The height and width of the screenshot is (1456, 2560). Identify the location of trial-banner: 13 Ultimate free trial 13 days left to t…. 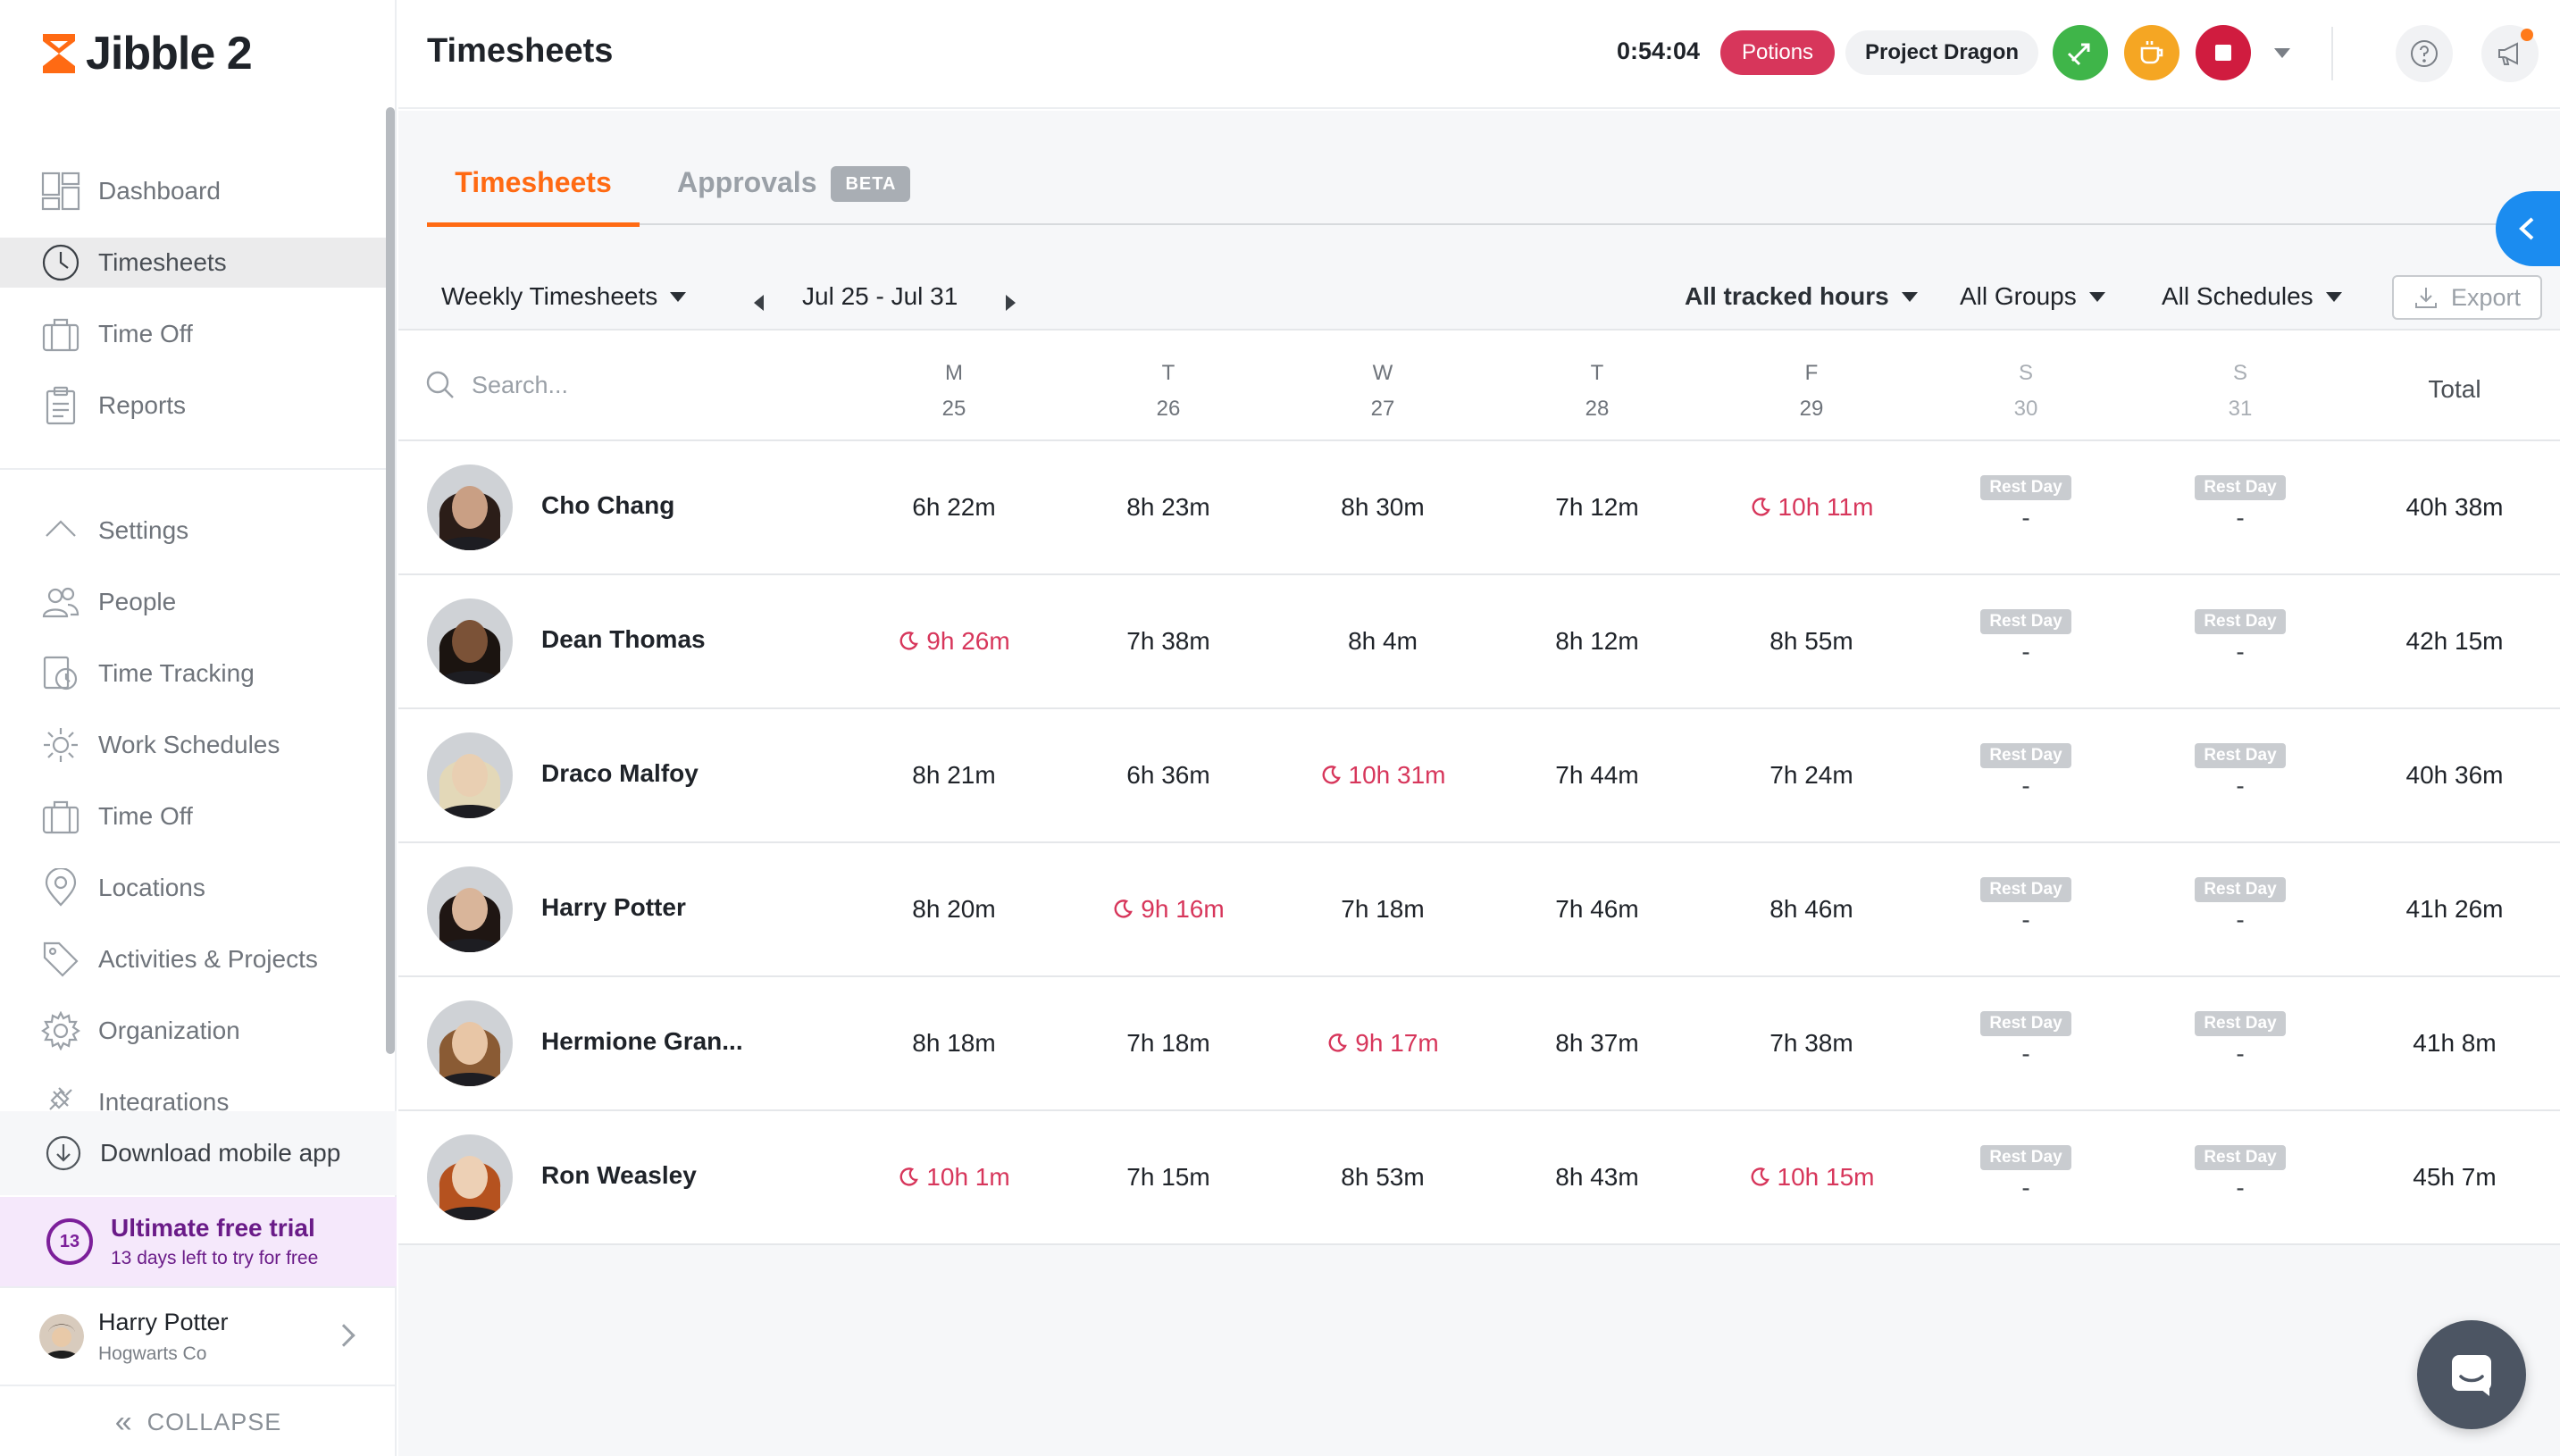
(199, 1241).